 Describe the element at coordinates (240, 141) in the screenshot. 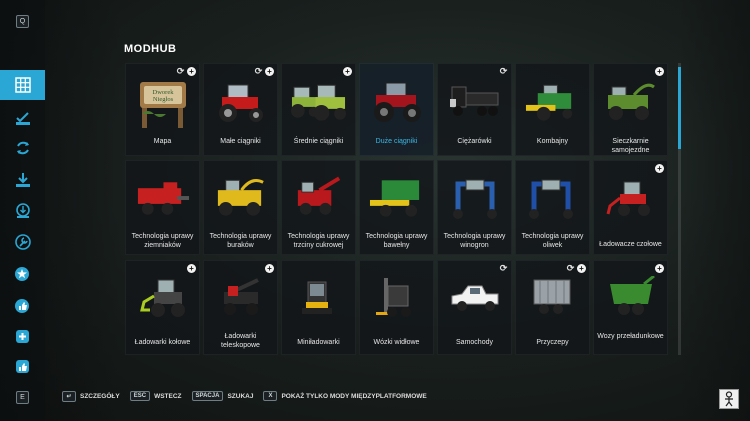

I see `category-label: Małe ciągniki` at that location.